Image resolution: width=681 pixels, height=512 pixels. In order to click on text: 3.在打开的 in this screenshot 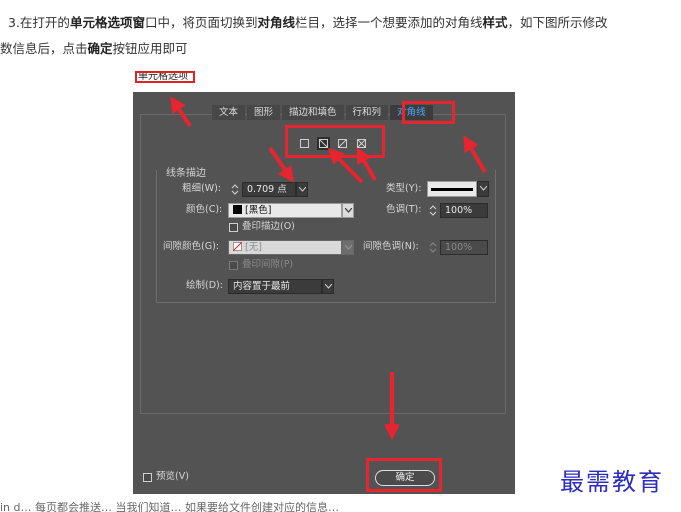, I will do `click(39, 22)`.